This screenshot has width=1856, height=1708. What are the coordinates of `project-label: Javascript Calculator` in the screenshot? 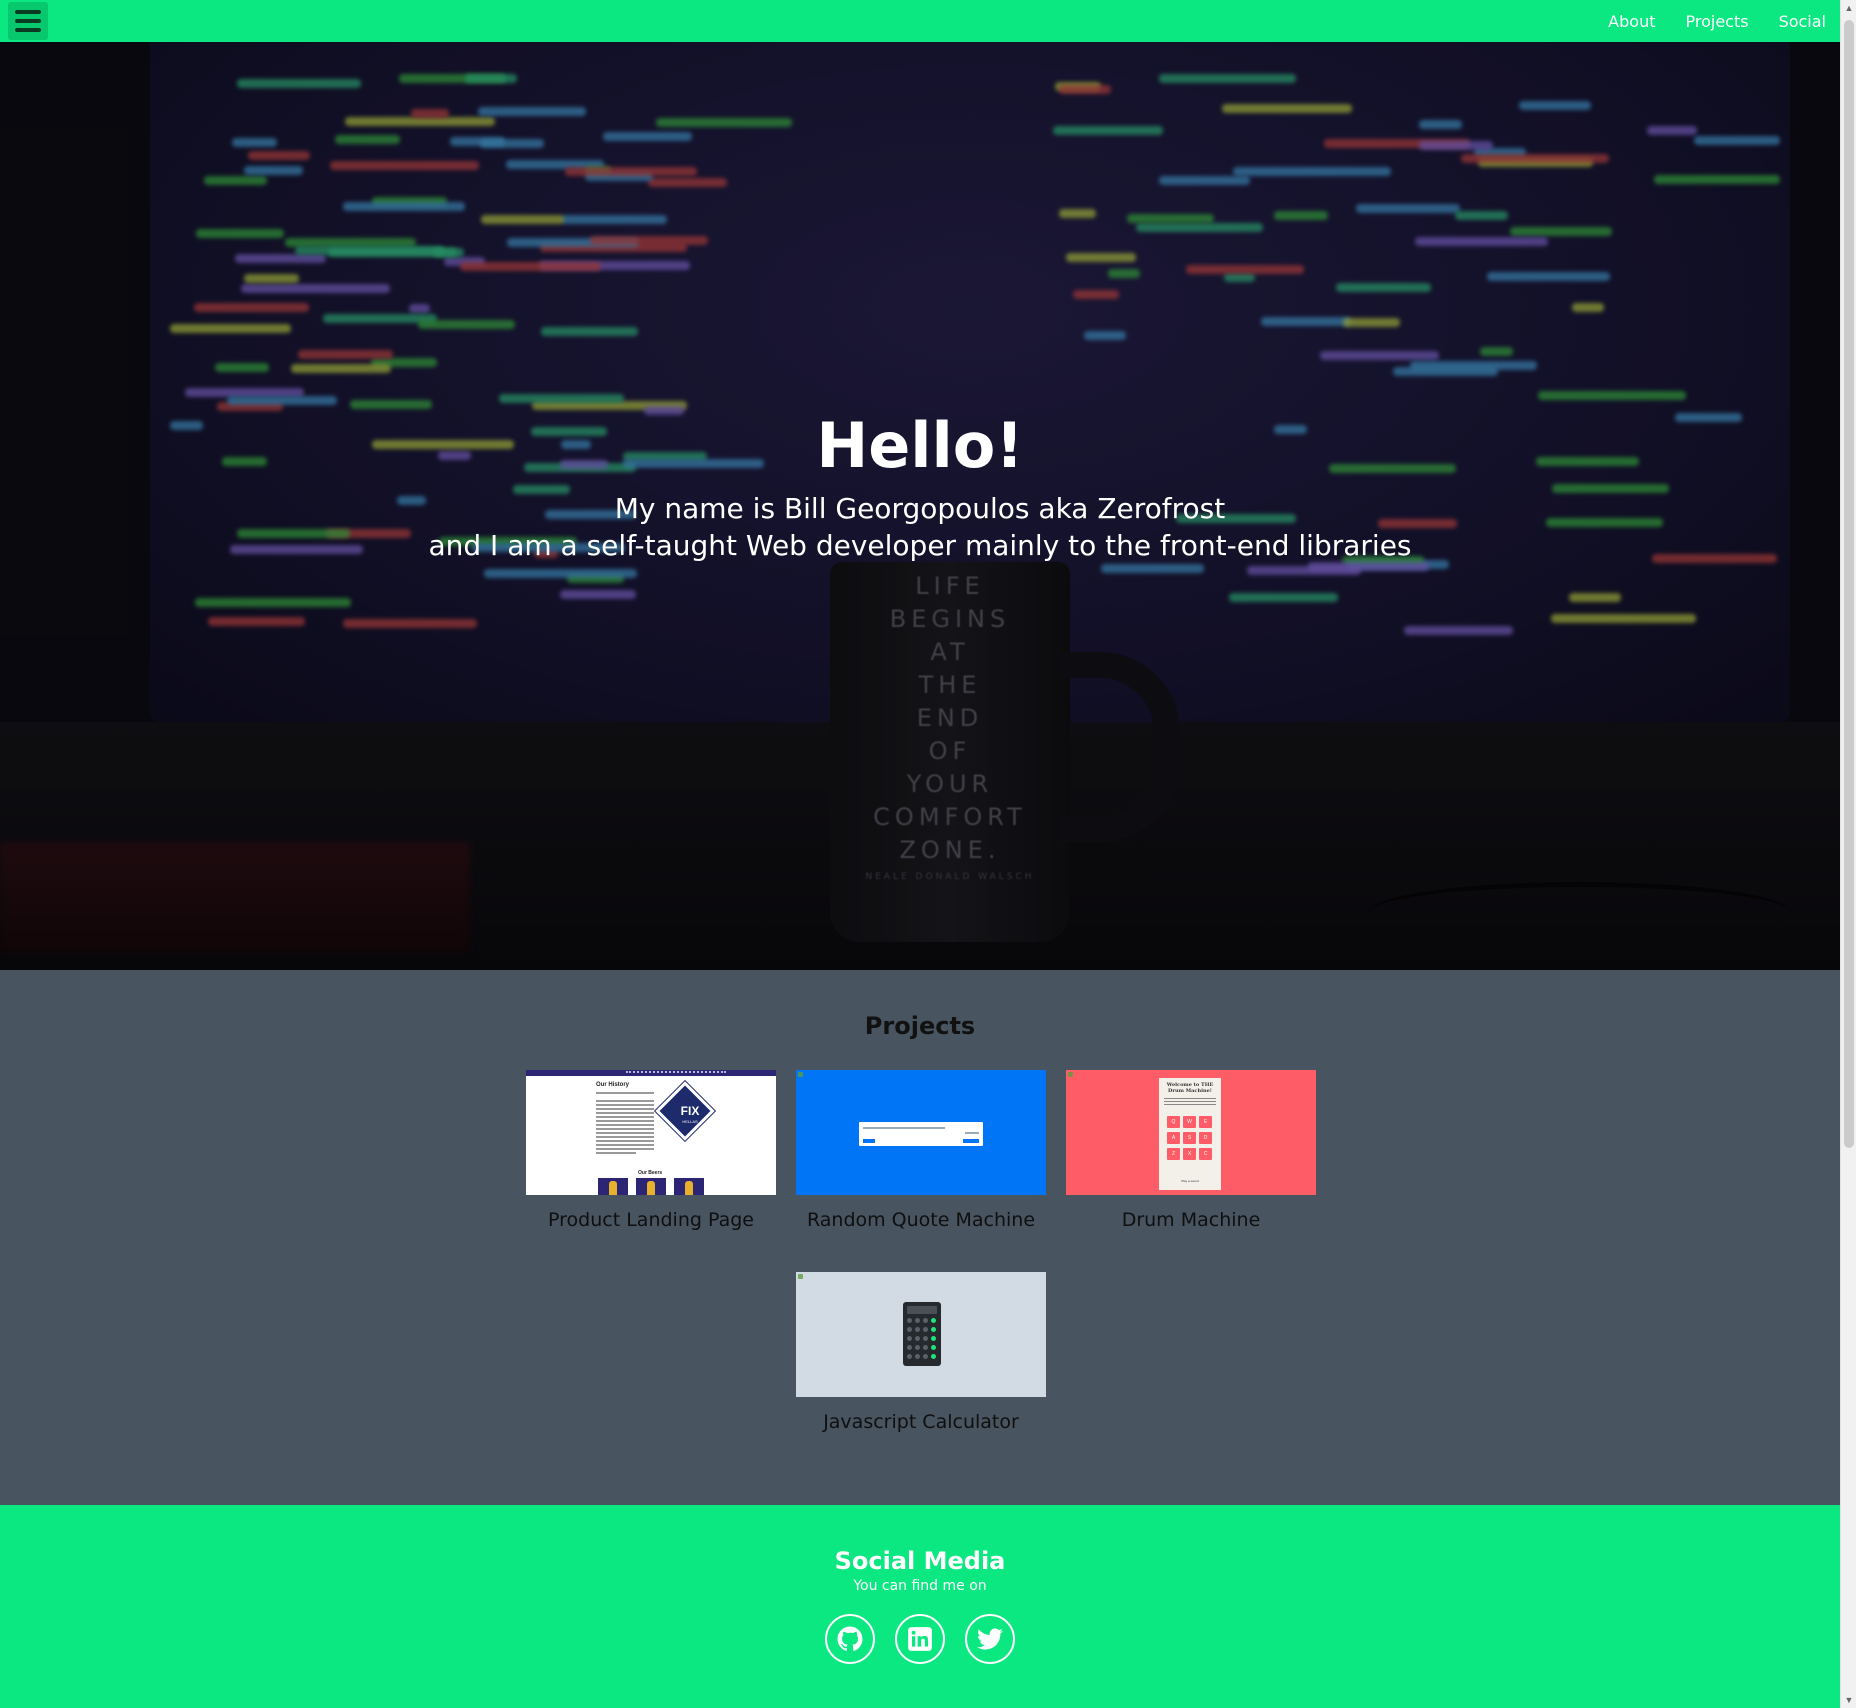 It's located at (921, 1422).